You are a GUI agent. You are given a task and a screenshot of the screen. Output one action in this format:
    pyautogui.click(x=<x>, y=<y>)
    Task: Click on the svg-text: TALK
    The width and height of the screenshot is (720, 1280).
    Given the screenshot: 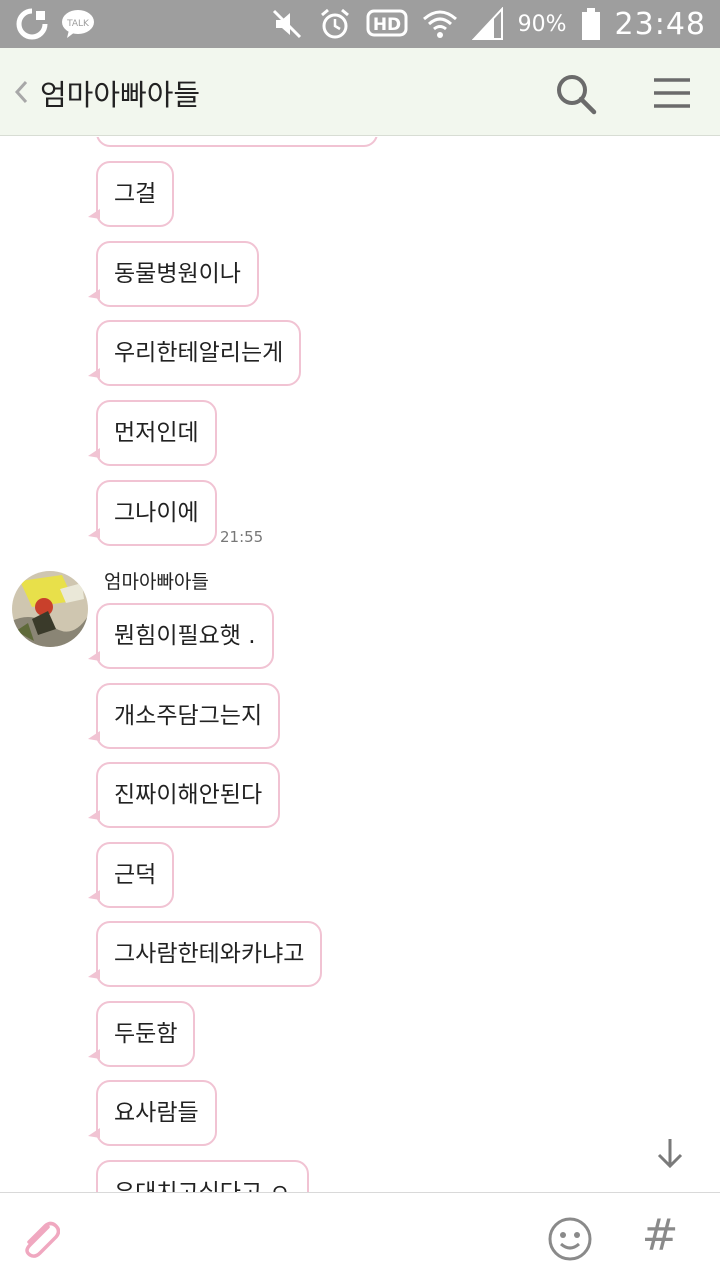 What is the action you would take?
    pyautogui.click(x=78, y=24)
    